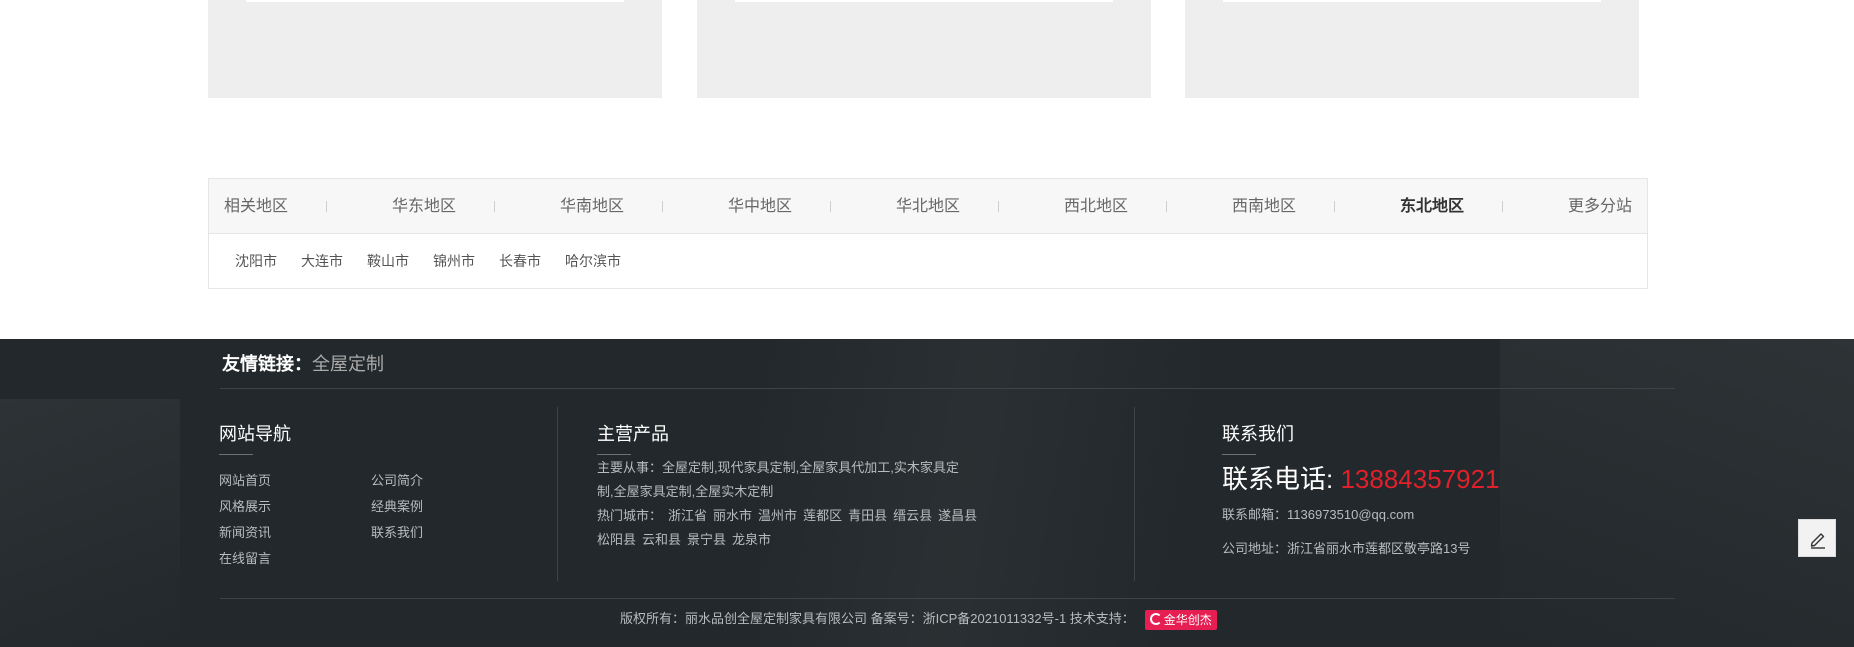 This screenshot has height=647, width=1854. I want to click on footer-contact-title: 联系我们, so click(1258, 434).